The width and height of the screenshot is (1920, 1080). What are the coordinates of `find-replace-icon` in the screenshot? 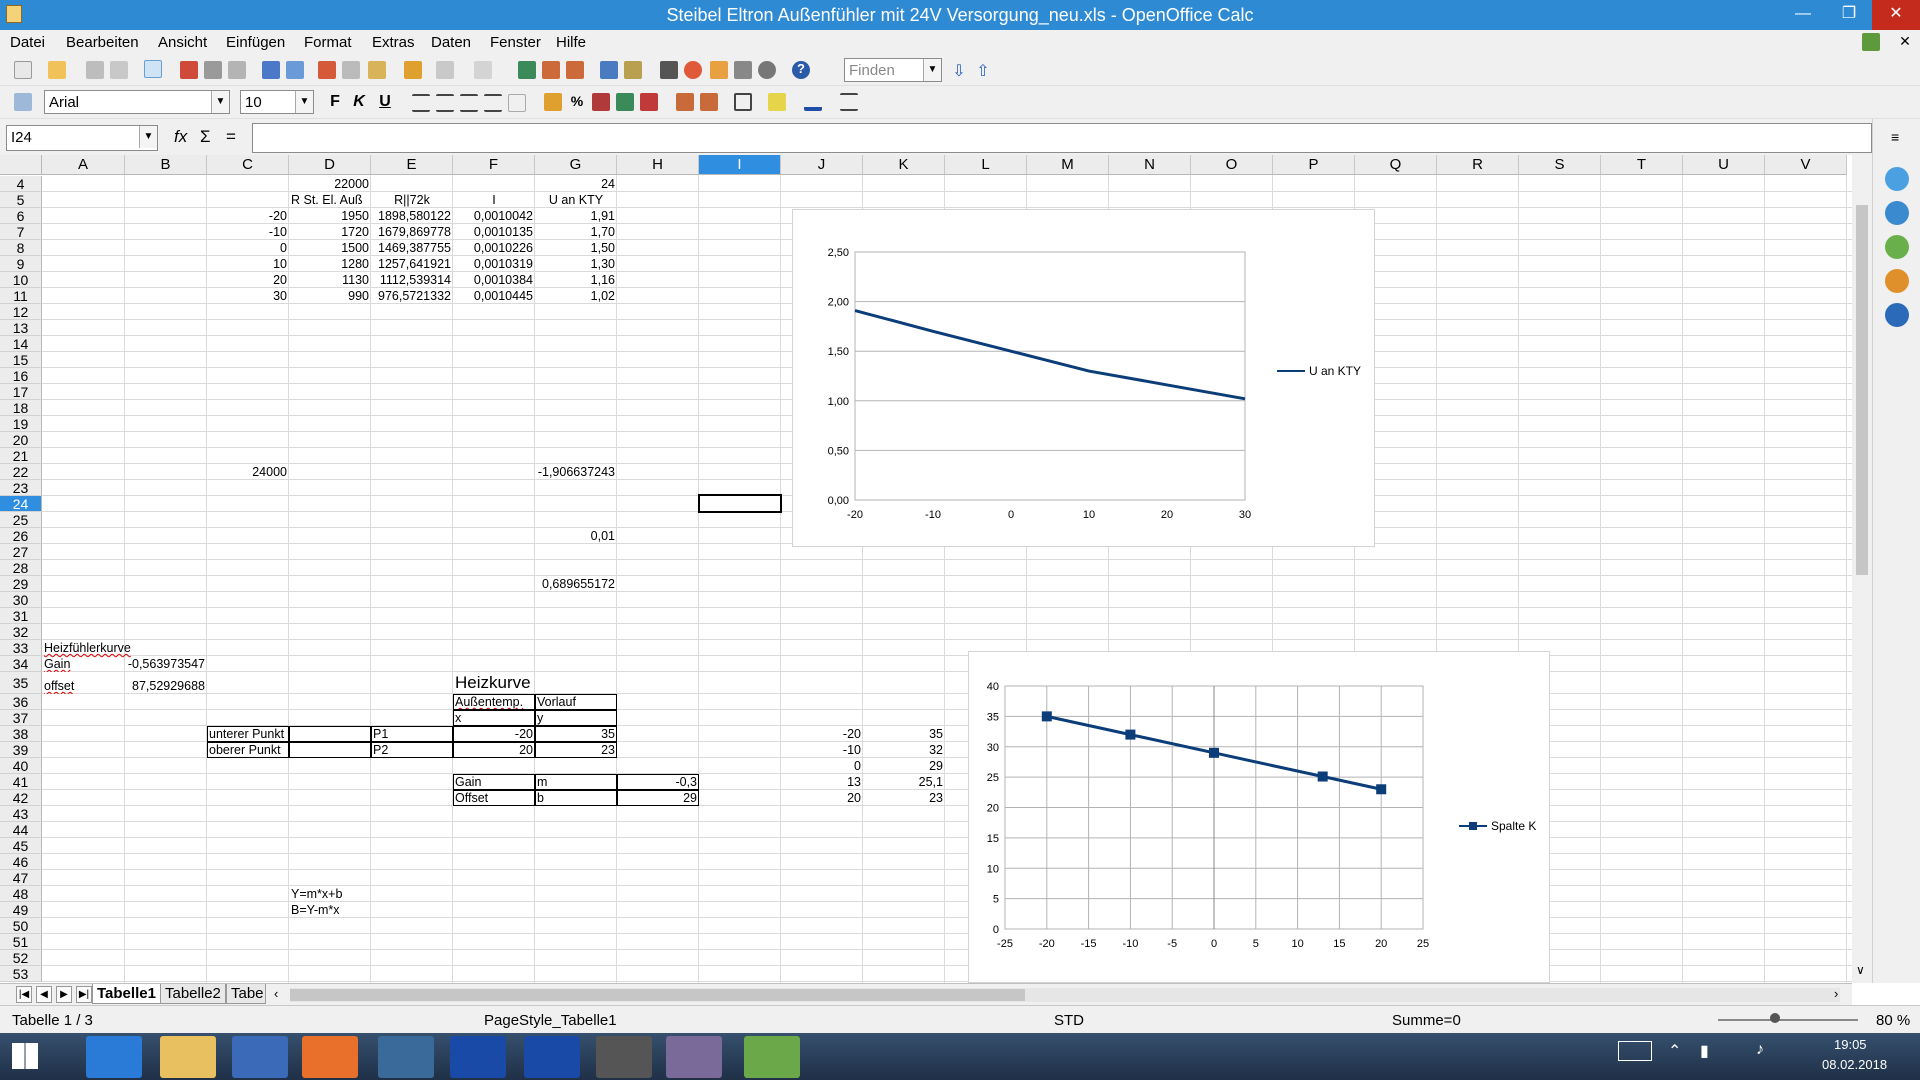 It's located at (669, 70).